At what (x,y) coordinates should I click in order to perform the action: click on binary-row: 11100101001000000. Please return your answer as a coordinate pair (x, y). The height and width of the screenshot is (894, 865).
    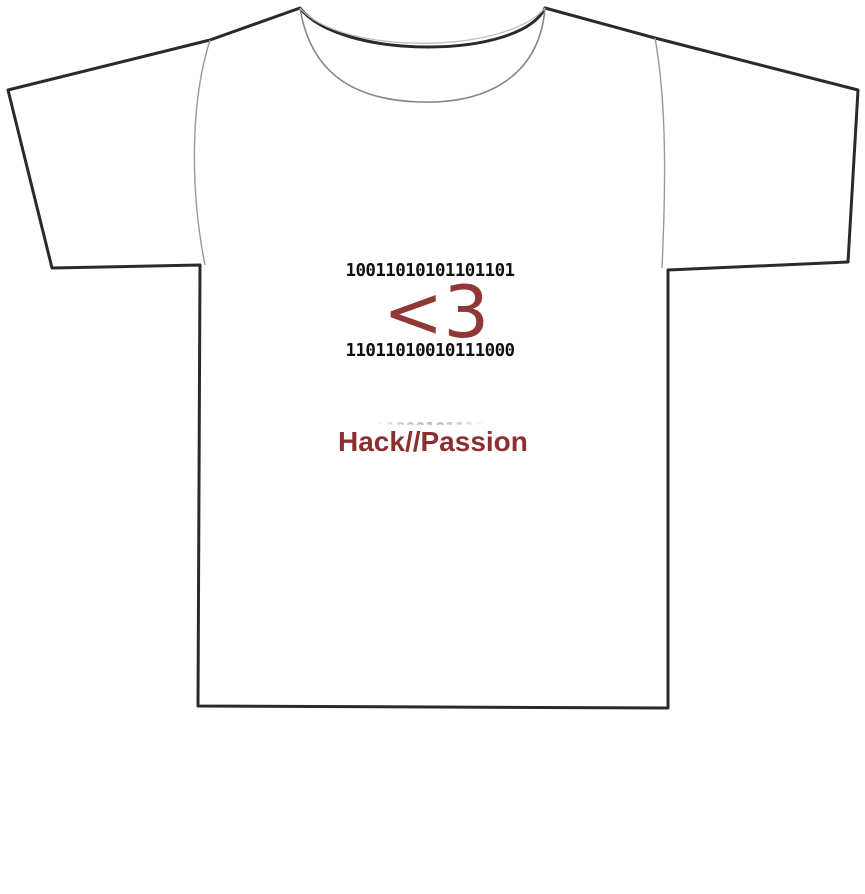
    Looking at the image, I should click on (430, 827).